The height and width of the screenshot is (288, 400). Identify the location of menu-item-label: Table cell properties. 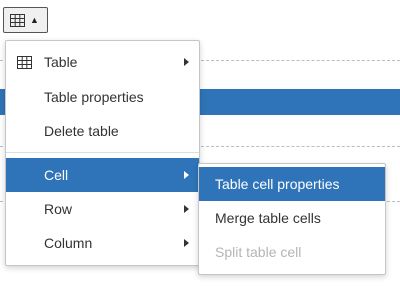
(277, 184).